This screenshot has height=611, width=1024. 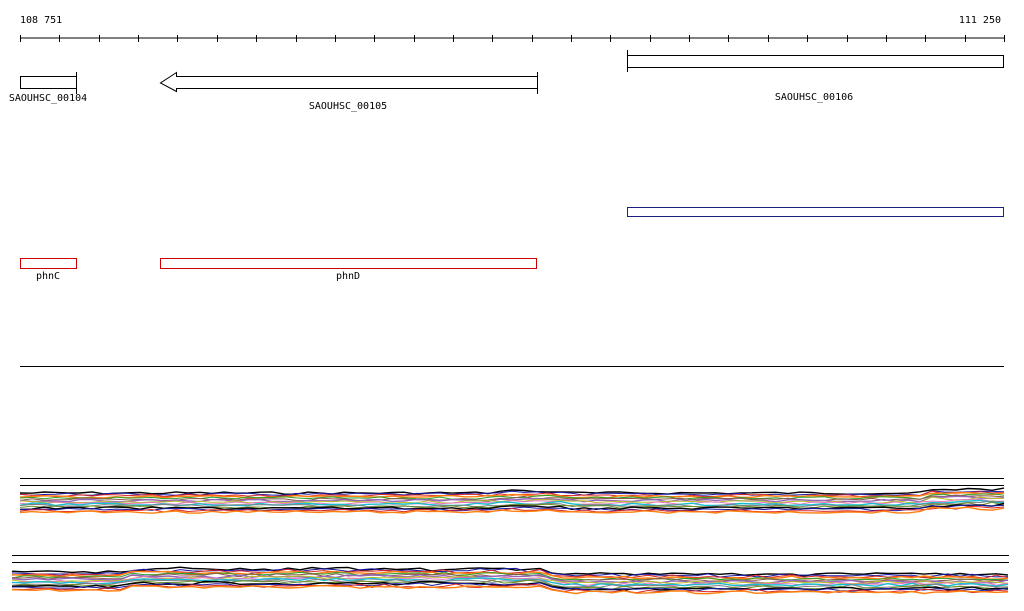 I want to click on ruler-start-label: 108 751, so click(x=41, y=20).